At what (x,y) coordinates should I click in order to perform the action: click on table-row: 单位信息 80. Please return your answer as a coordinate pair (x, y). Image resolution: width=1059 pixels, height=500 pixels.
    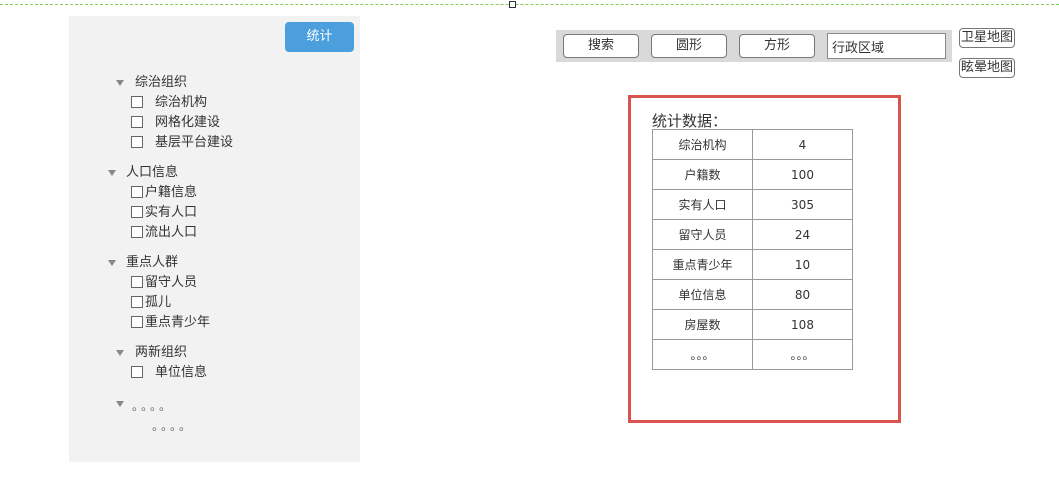
    Looking at the image, I should click on (752, 294).